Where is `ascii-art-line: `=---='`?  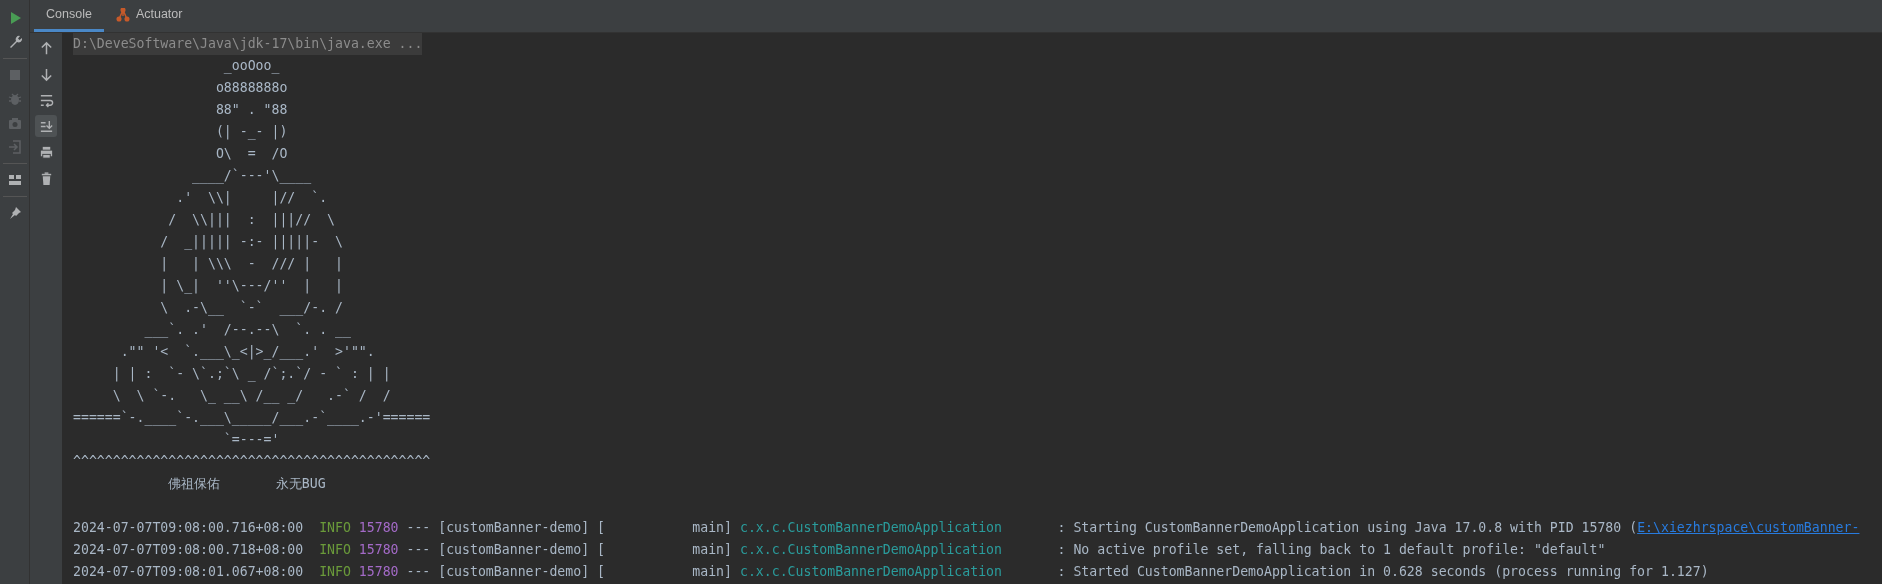 ascii-art-line: `=---=' is located at coordinates (251, 440).